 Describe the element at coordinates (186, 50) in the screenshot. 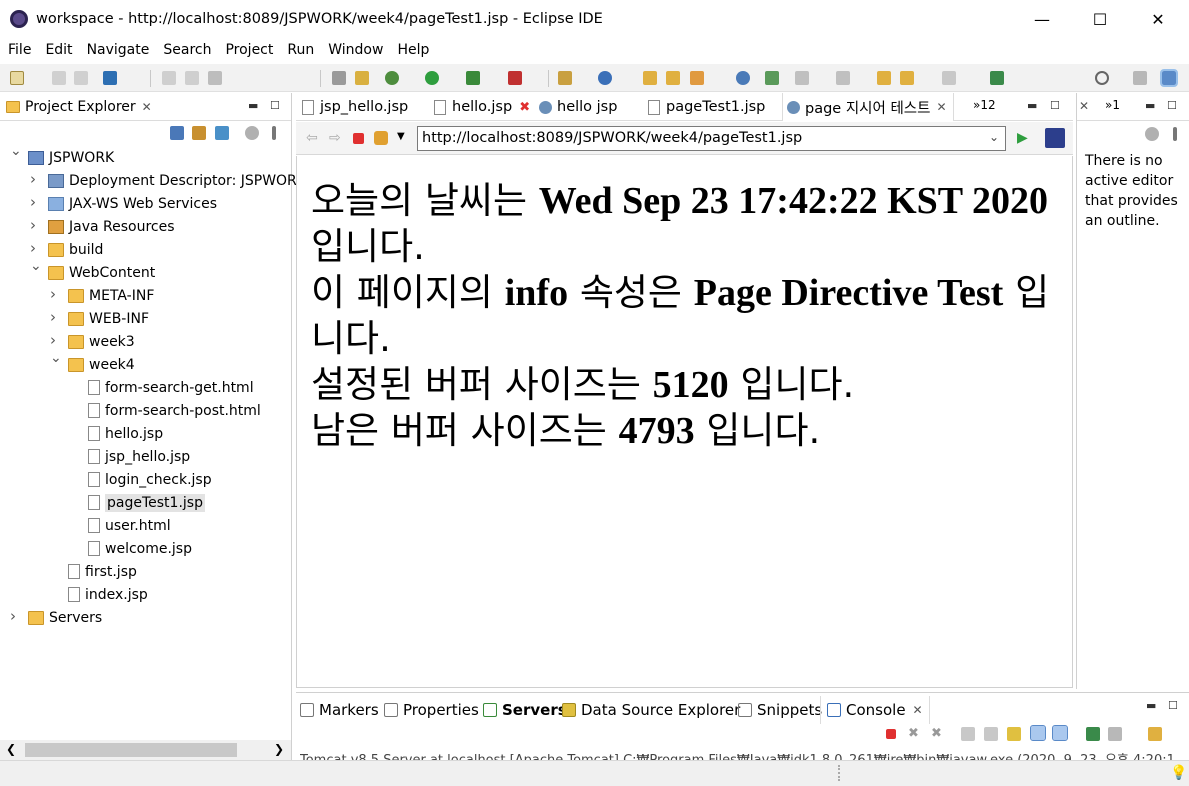

I see `menu-search: Search` at that location.